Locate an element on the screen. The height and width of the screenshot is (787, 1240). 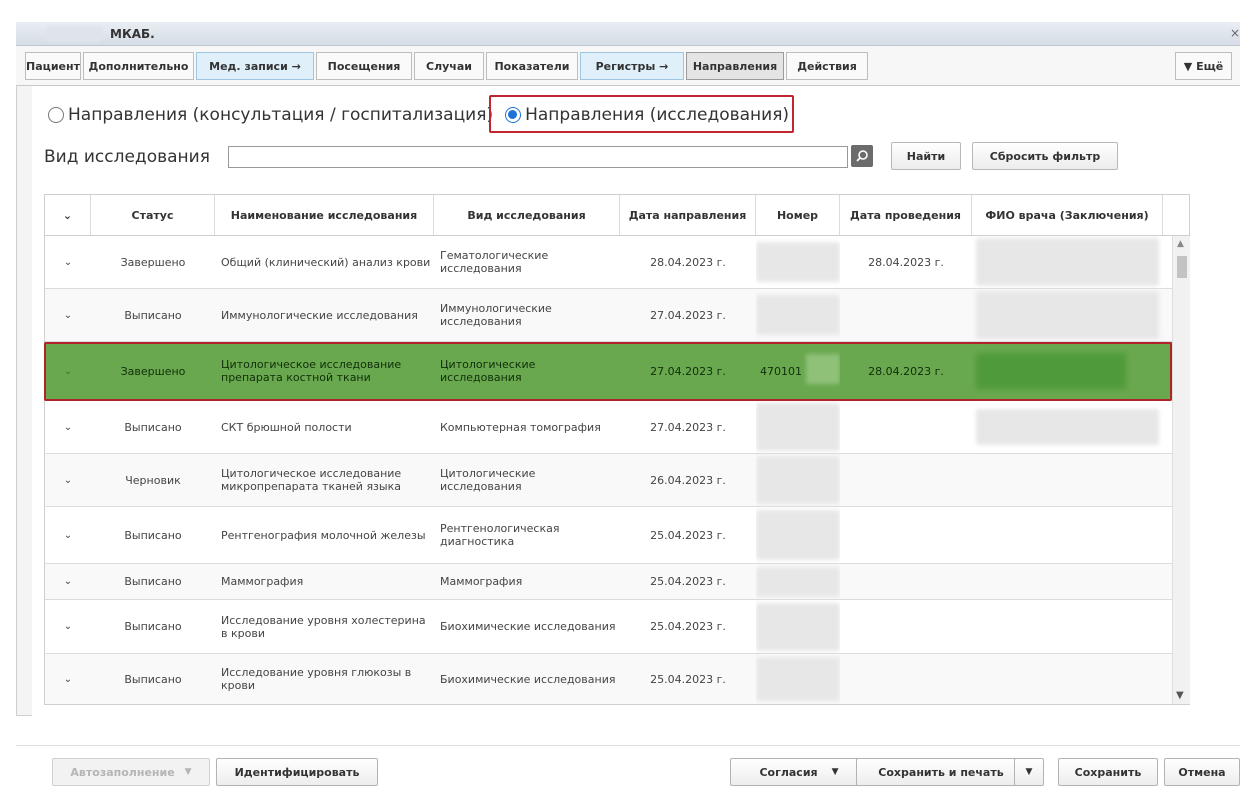
autofill-button: Автозаполнение ▼ is located at coordinates (131, 772).